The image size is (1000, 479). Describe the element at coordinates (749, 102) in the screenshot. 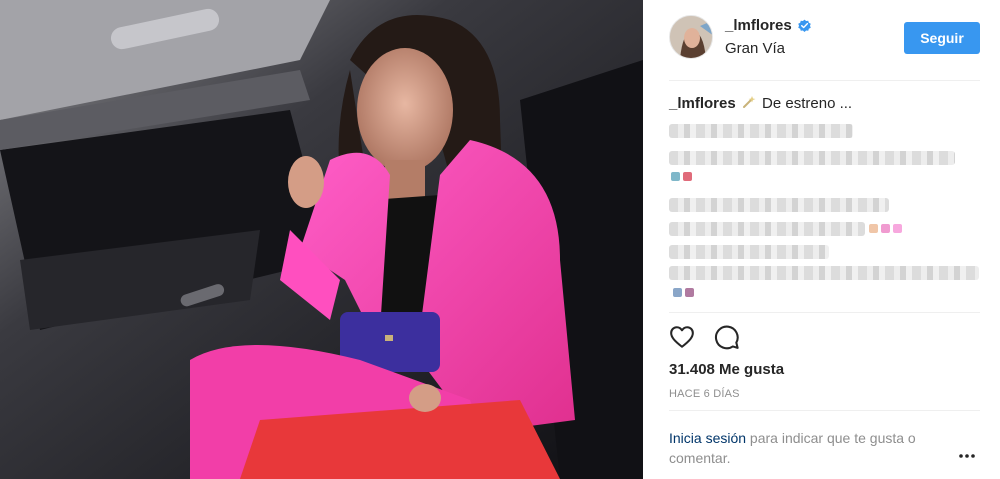

I see `sparkle-emoji-icon` at that location.